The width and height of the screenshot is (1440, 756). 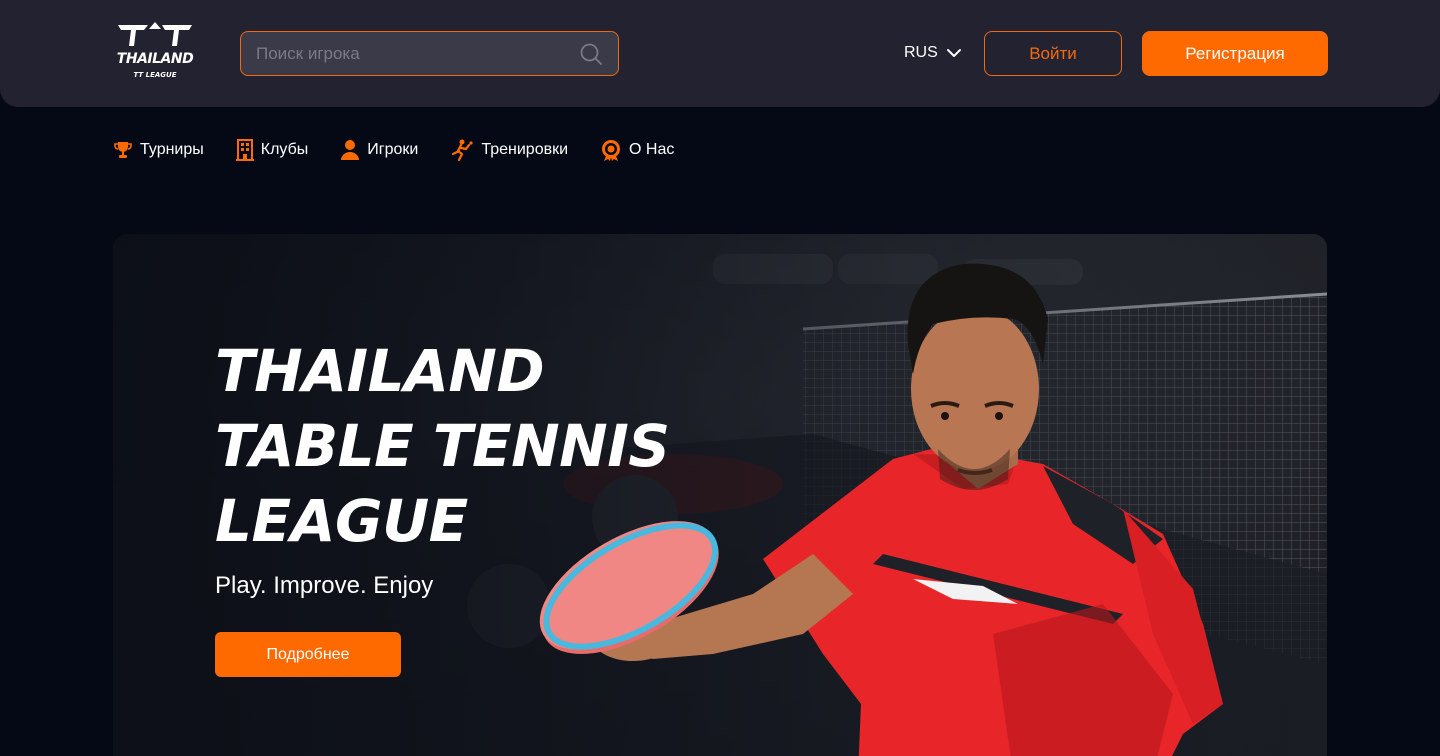 I want to click on search-icon, so click(x=591, y=54).